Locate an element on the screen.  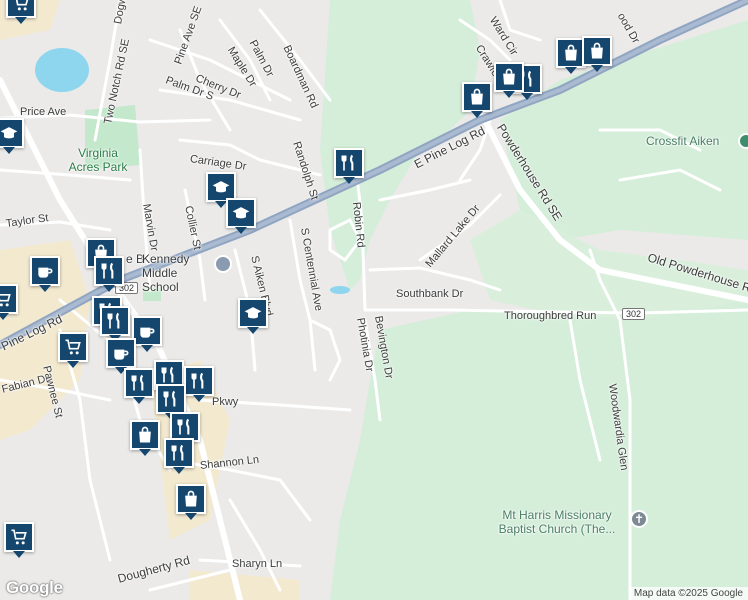
school-pin is located at coordinates (12, 136).